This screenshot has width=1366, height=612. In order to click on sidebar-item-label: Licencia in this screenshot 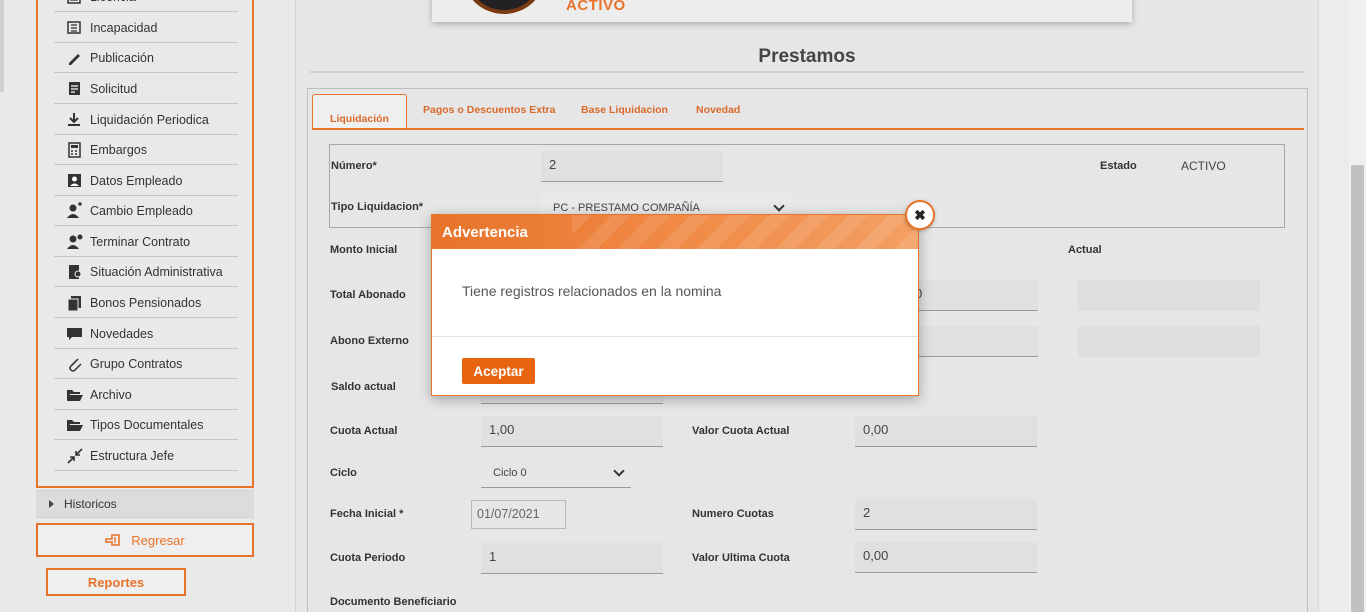, I will do `click(113, 2)`.